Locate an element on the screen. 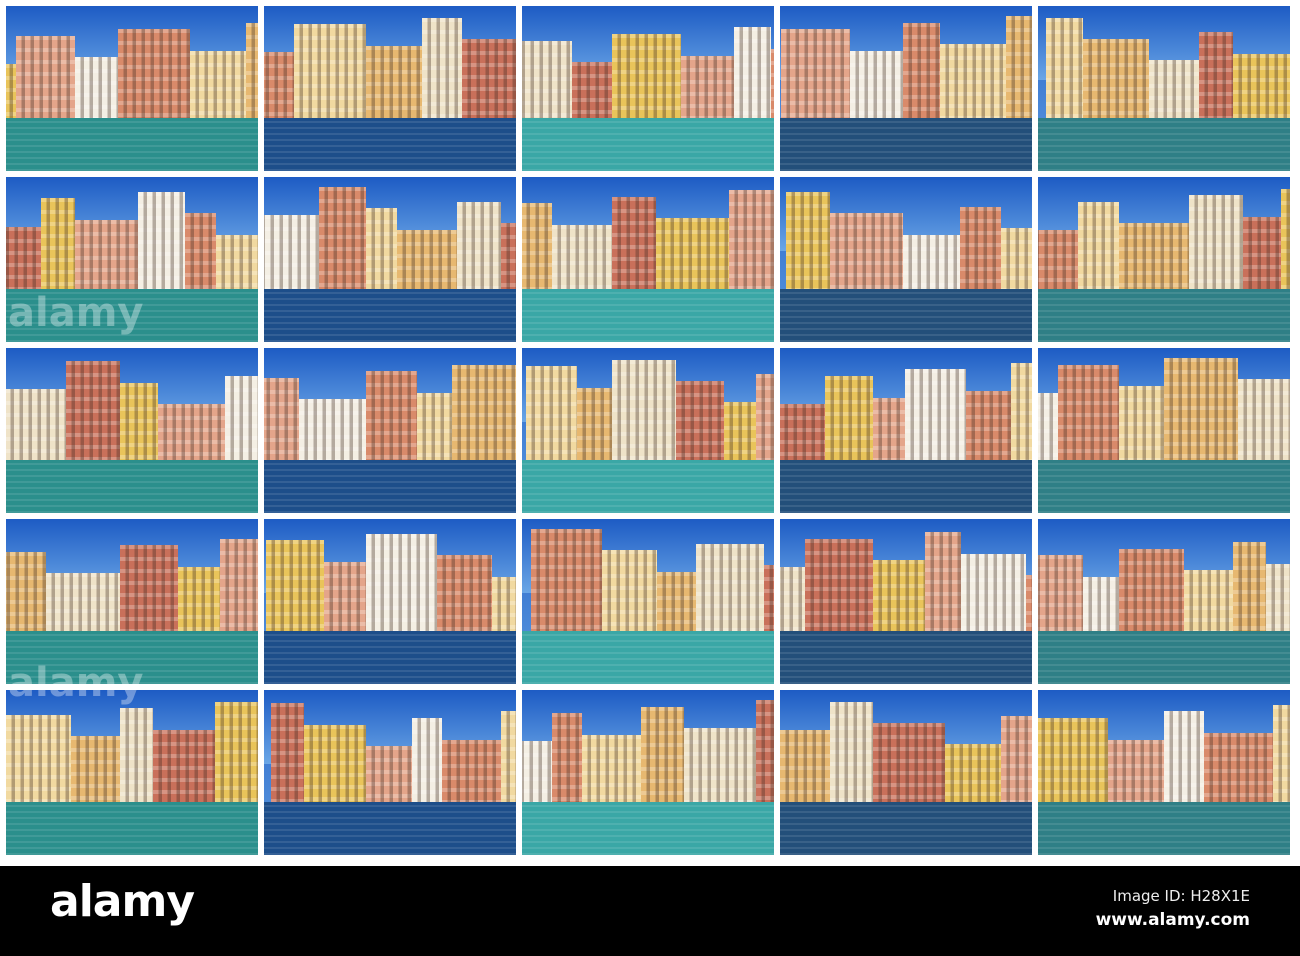 The width and height of the screenshot is (1300, 956). footer-bar: alamy Image ID: H28X1E www.alamy.com is located at coordinates (650, 911).